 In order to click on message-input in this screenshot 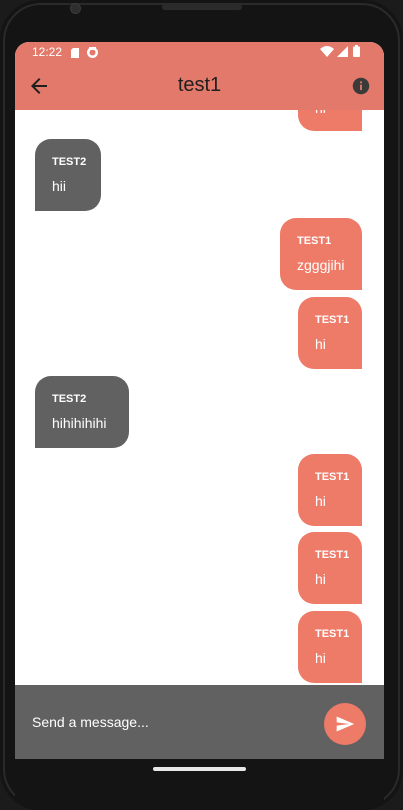, I will do `click(172, 722)`.